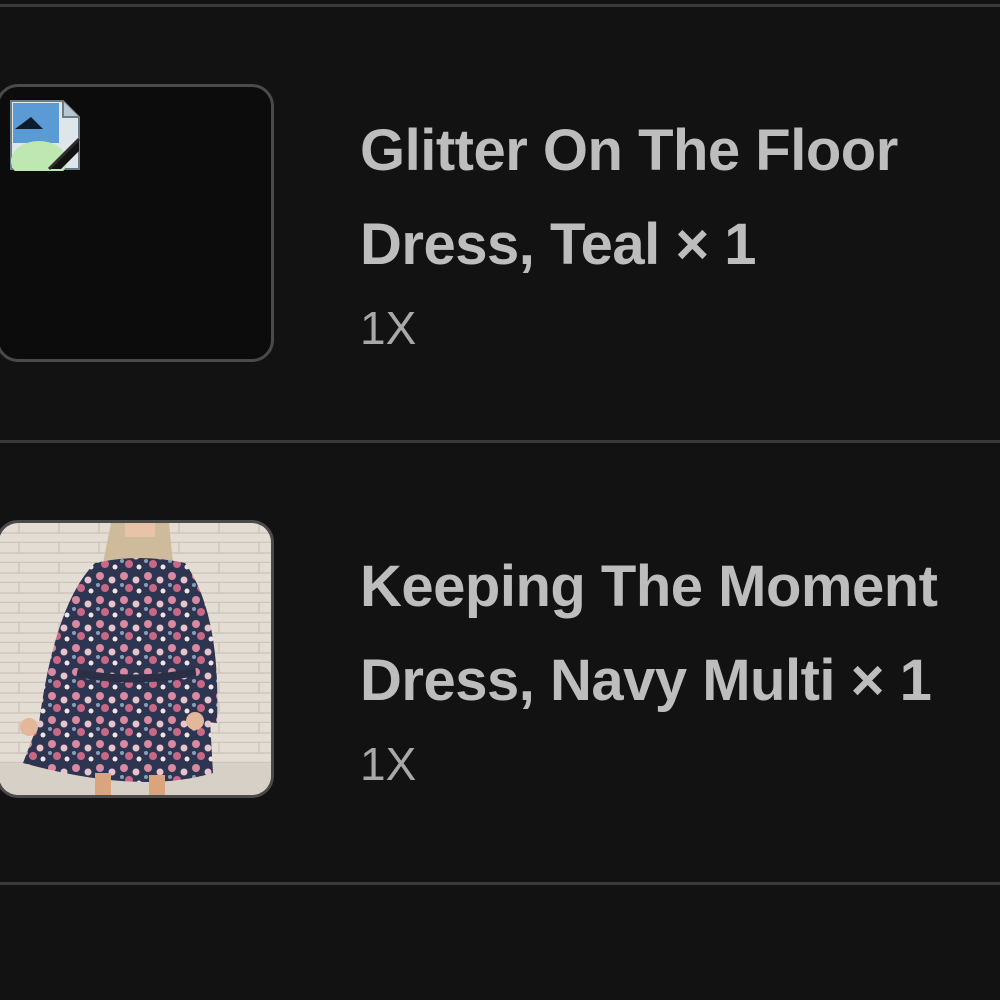 This screenshot has width=1000, height=1000. What do you see at coordinates (629, 150) in the screenshot?
I see `product-title-line1: Glitter On The Floor` at bounding box center [629, 150].